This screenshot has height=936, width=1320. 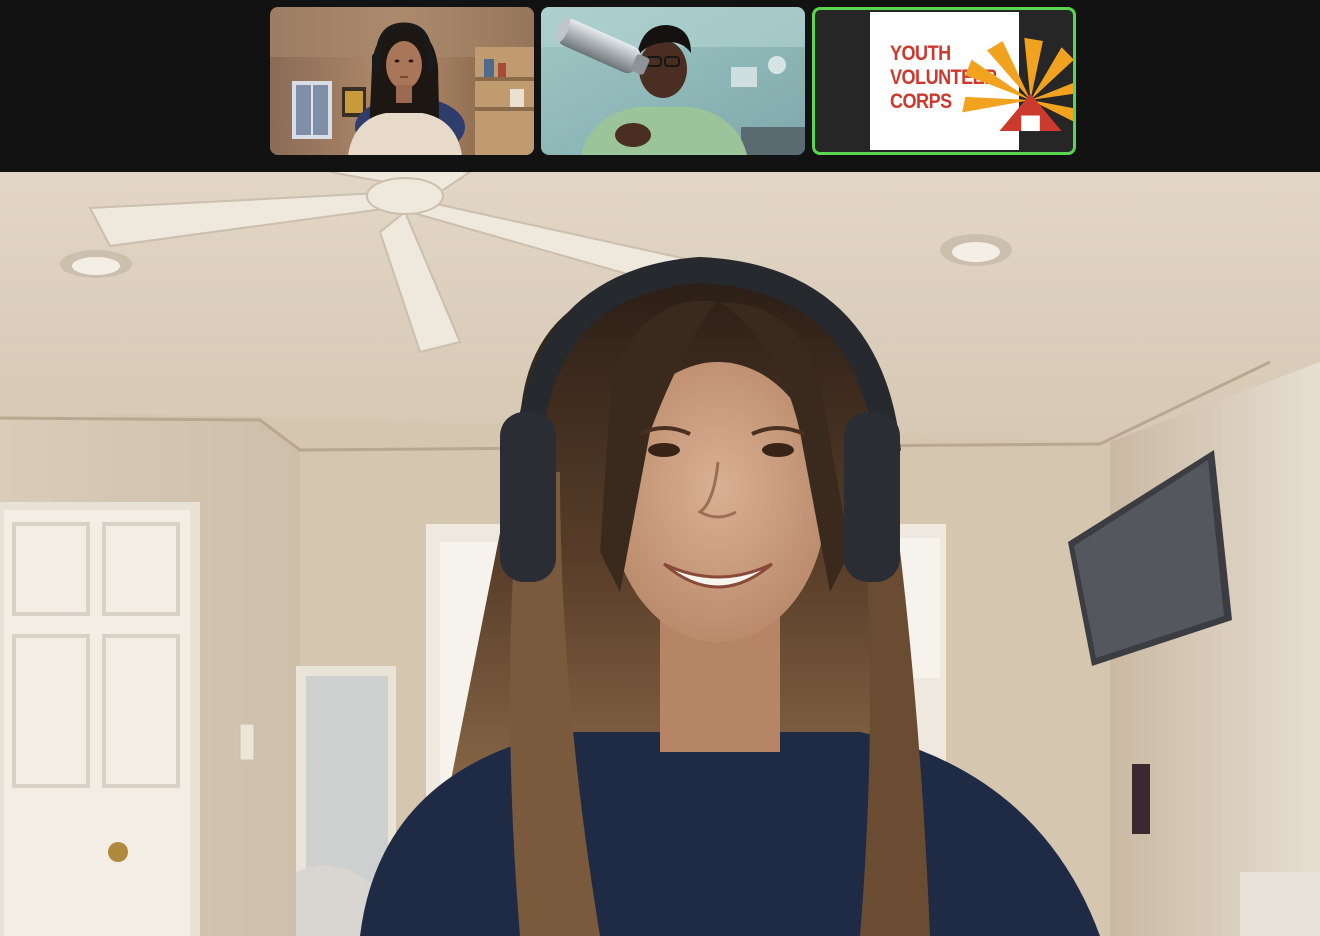 What do you see at coordinates (1017, 84) in the screenshot?
I see `burst-logo-icon` at bounding box center [1017, 84].